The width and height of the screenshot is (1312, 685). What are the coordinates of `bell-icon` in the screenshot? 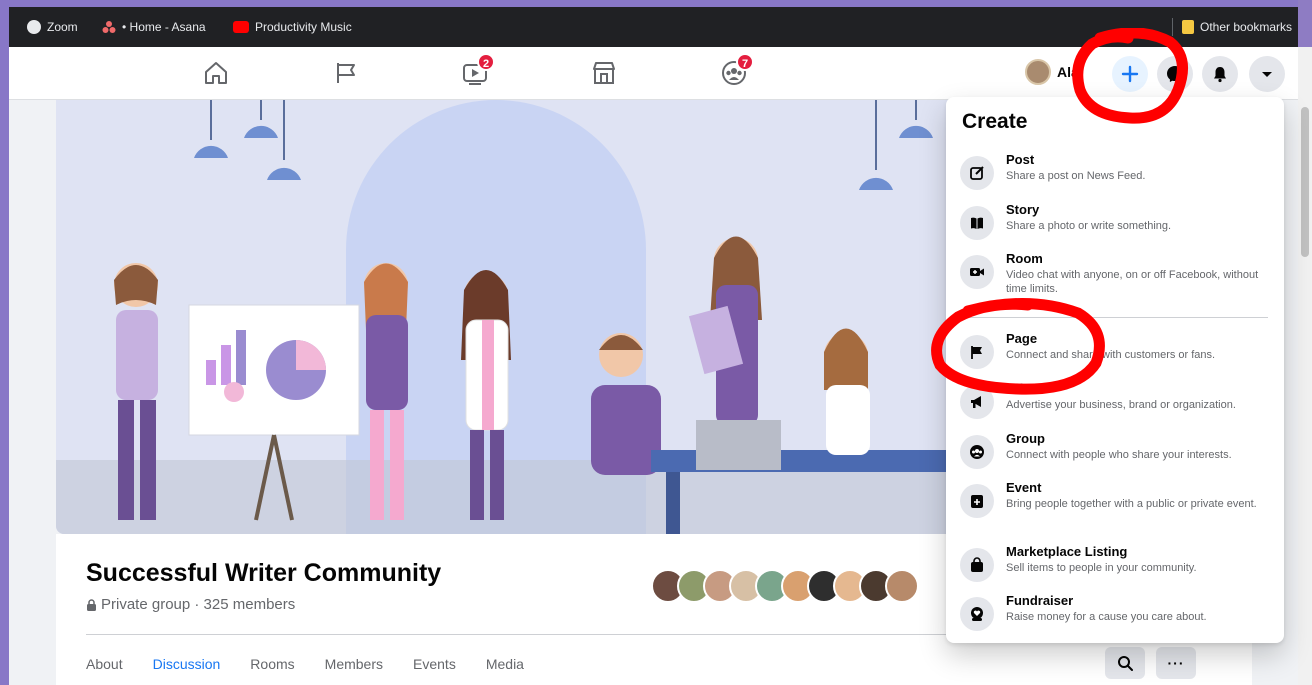 It's located at (1220, 75).